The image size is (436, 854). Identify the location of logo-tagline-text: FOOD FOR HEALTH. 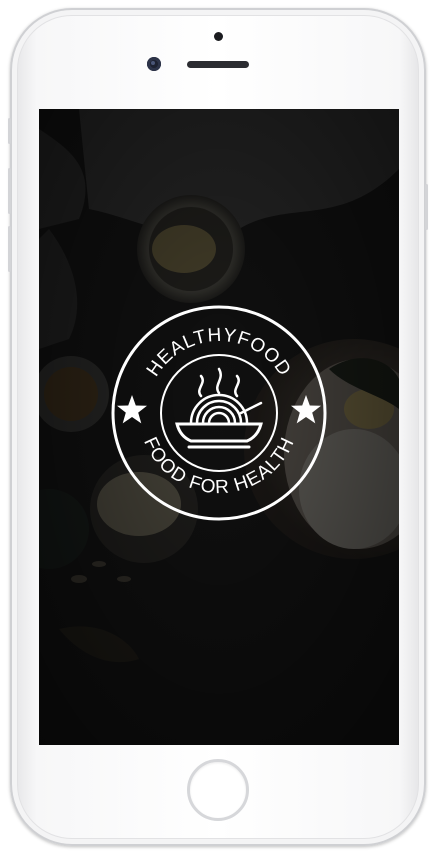
(218, 466).